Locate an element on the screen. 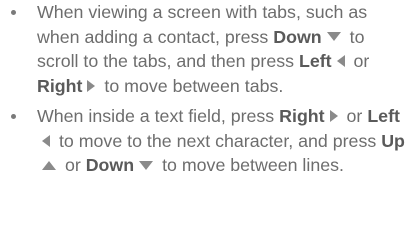 The width and height of the screenshot is (411, 245). bullet-text: to move between lines. is located at coordinates (253, 165).